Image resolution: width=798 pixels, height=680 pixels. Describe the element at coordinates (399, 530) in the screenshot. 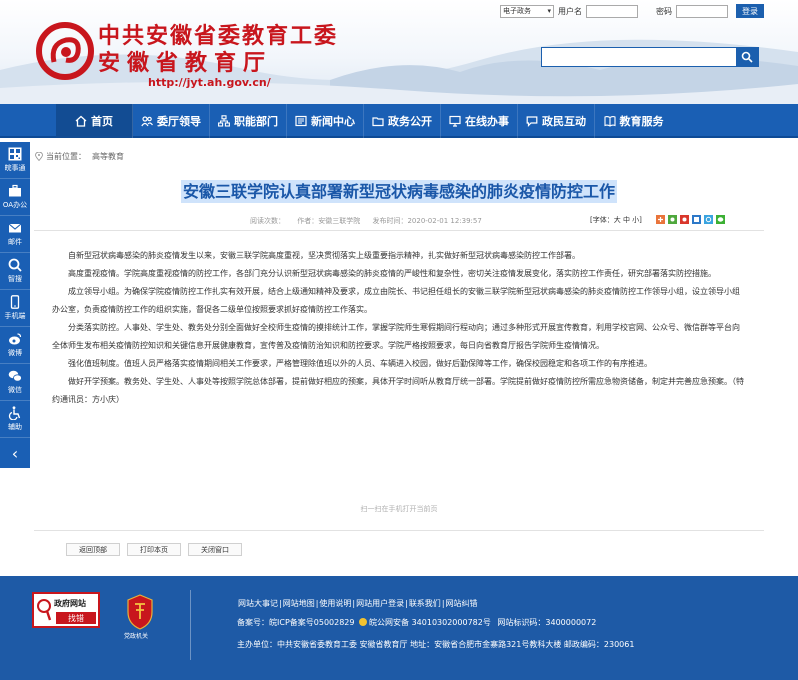

I see `content-divider` at that location.